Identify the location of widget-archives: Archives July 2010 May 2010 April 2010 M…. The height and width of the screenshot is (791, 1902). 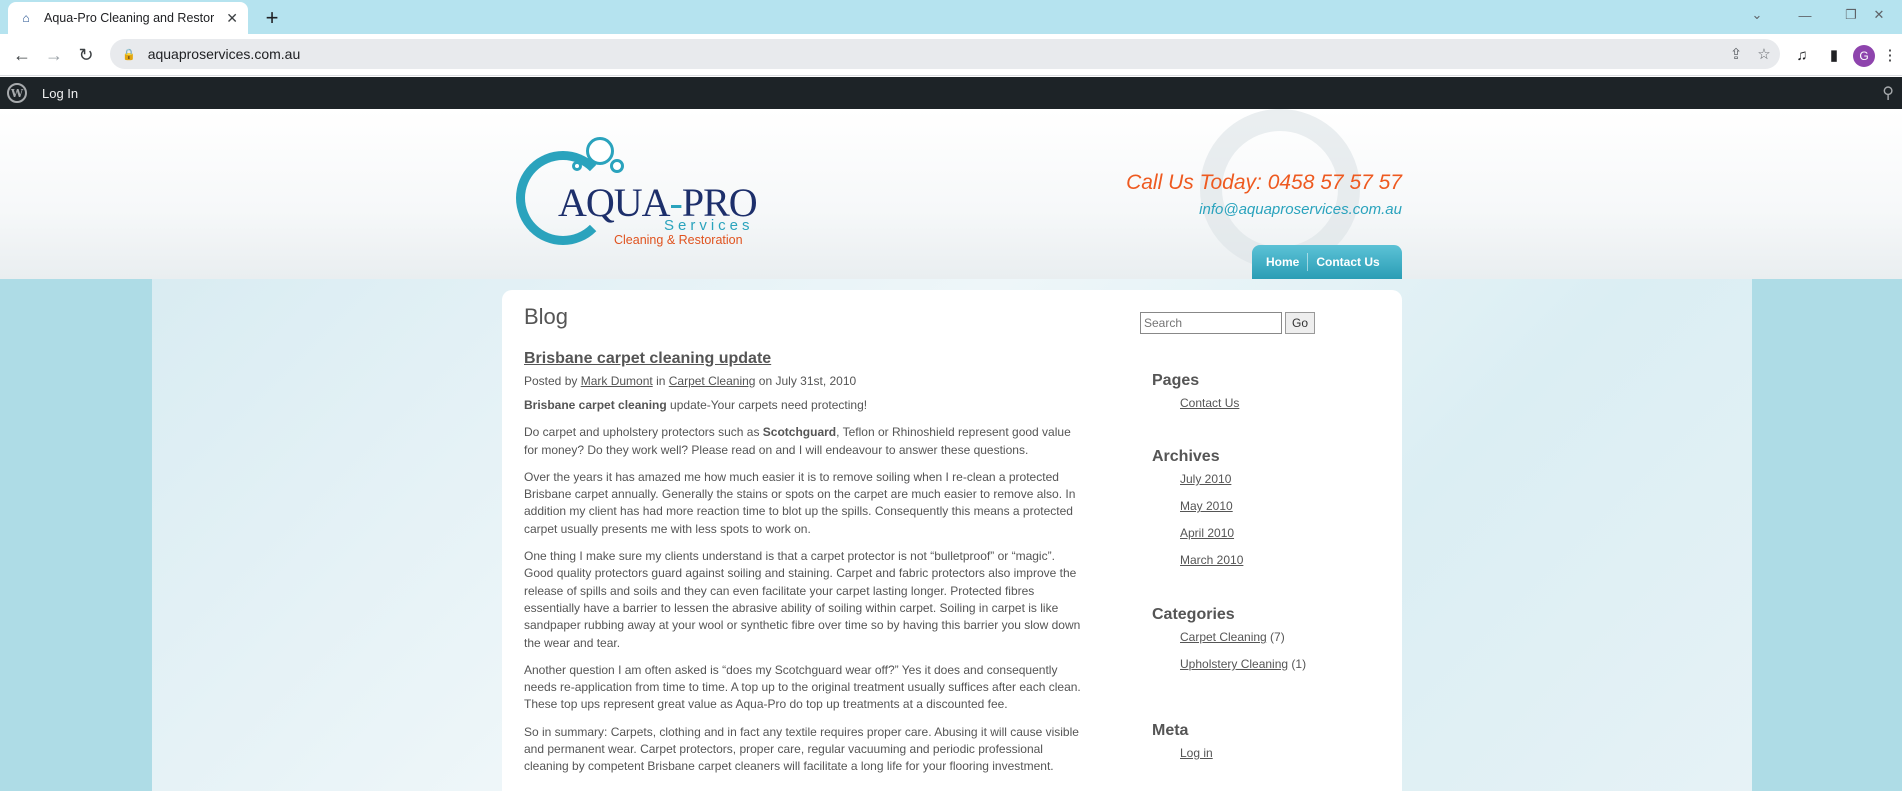
(1197, 514).